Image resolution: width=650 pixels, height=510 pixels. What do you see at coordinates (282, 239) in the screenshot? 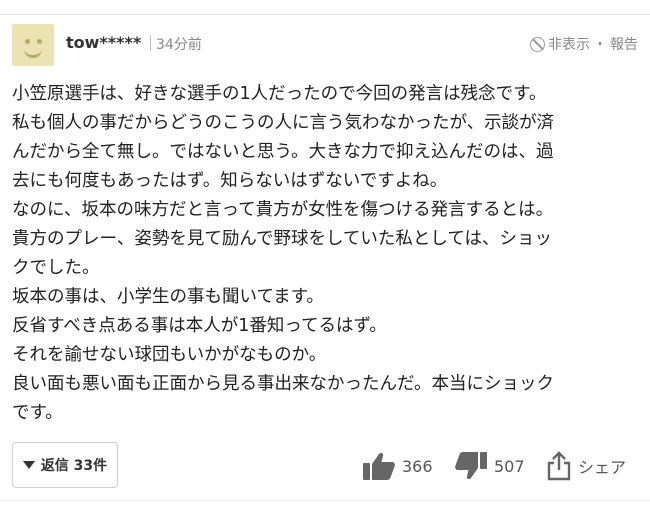
I see `comment-line: 貴方のプレー、姿勢を見て励んで野球をしていた私としては、ショッ` at bounding box center [282, 239].